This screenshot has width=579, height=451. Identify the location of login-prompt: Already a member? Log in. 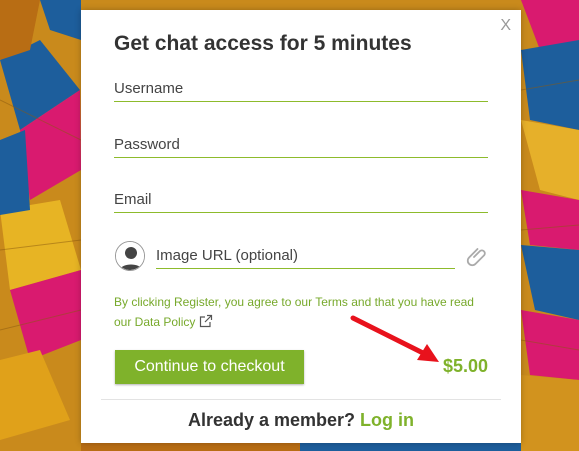
(301, 420).